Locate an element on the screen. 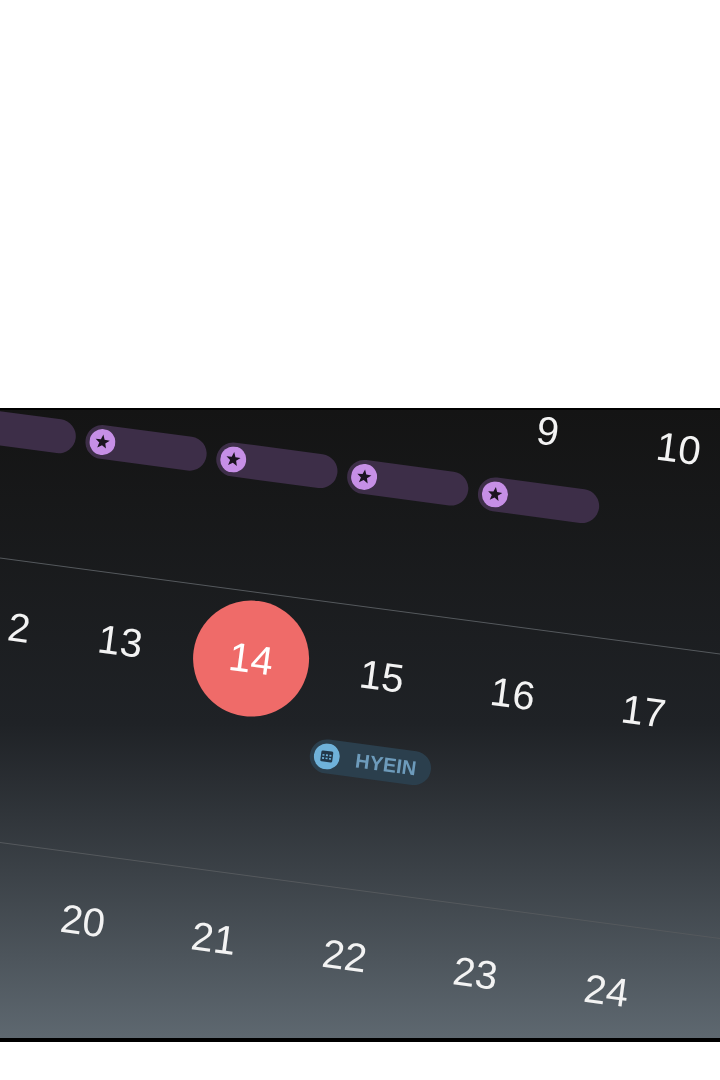 Image resolution: width=720 pixels, height=1080 pixels. date-button: 15 is located at coordinates (382, 676).